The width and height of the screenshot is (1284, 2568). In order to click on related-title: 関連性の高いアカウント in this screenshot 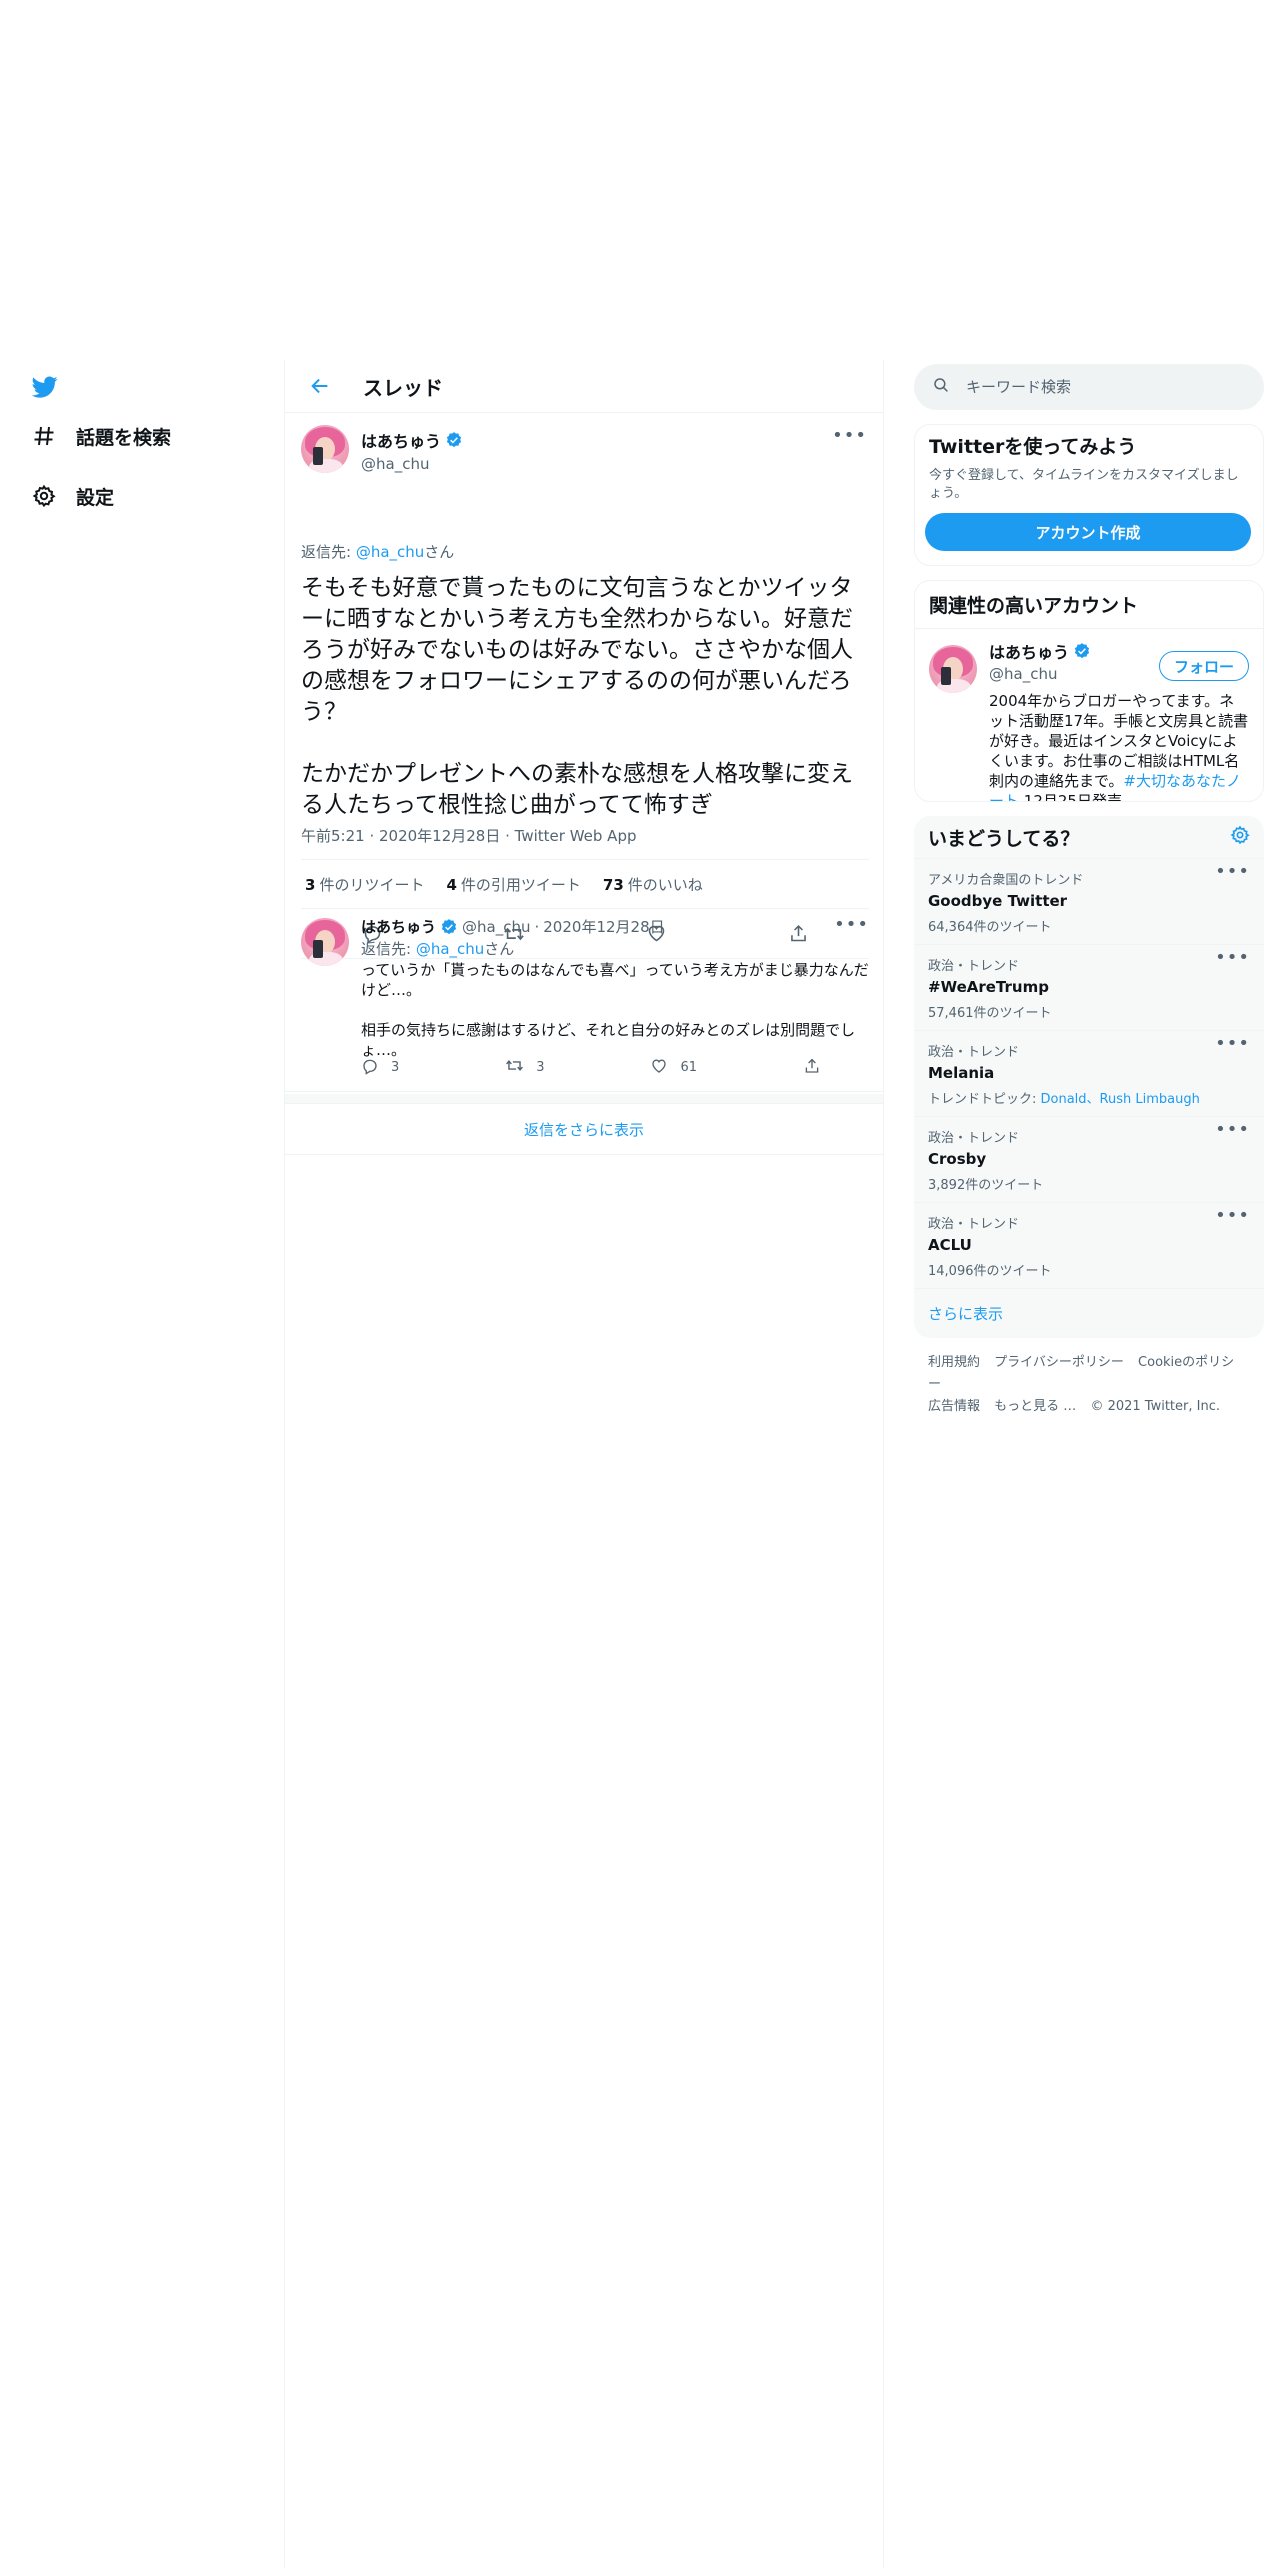, I will do `click(1089, 605)`.